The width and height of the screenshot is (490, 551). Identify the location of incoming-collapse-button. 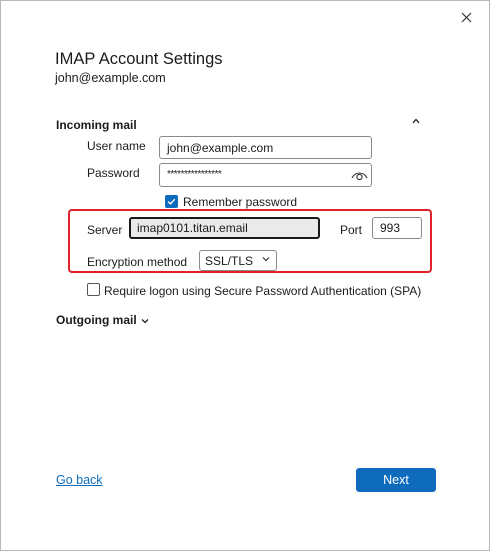
(416, 121).